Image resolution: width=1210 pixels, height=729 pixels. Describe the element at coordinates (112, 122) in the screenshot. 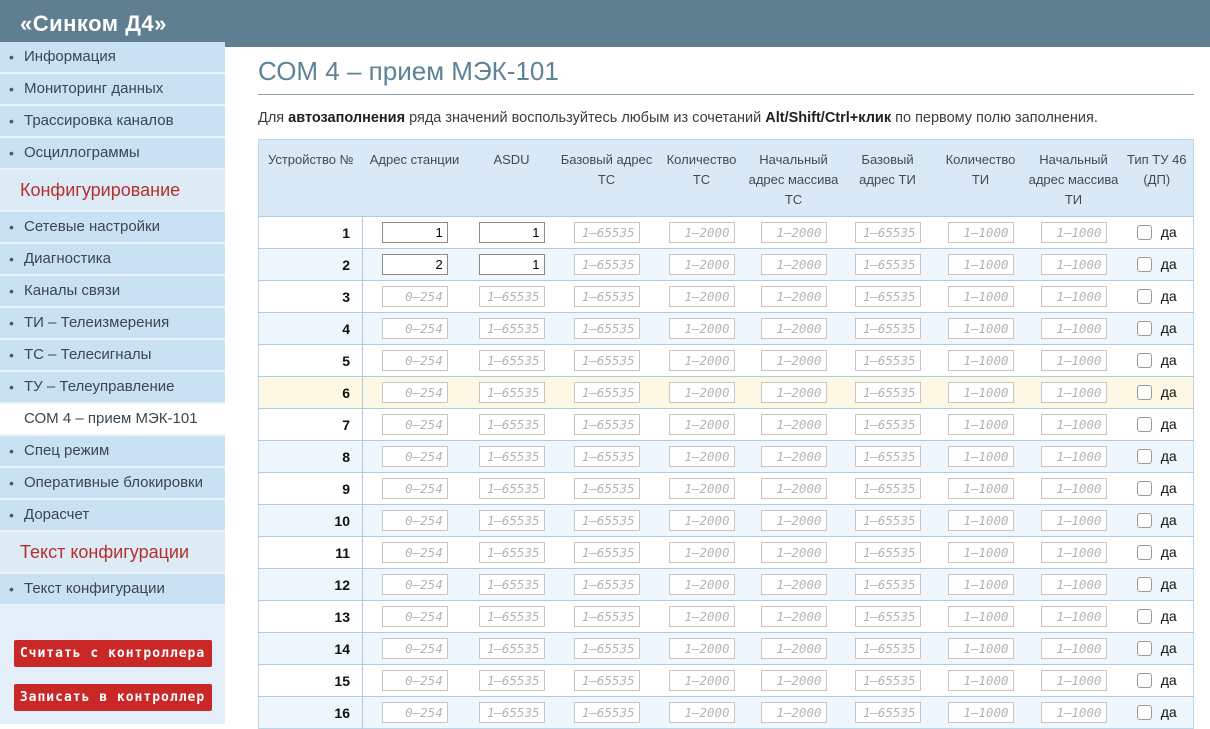

I see `sidebar-item: Трассировка каналов` at that location.